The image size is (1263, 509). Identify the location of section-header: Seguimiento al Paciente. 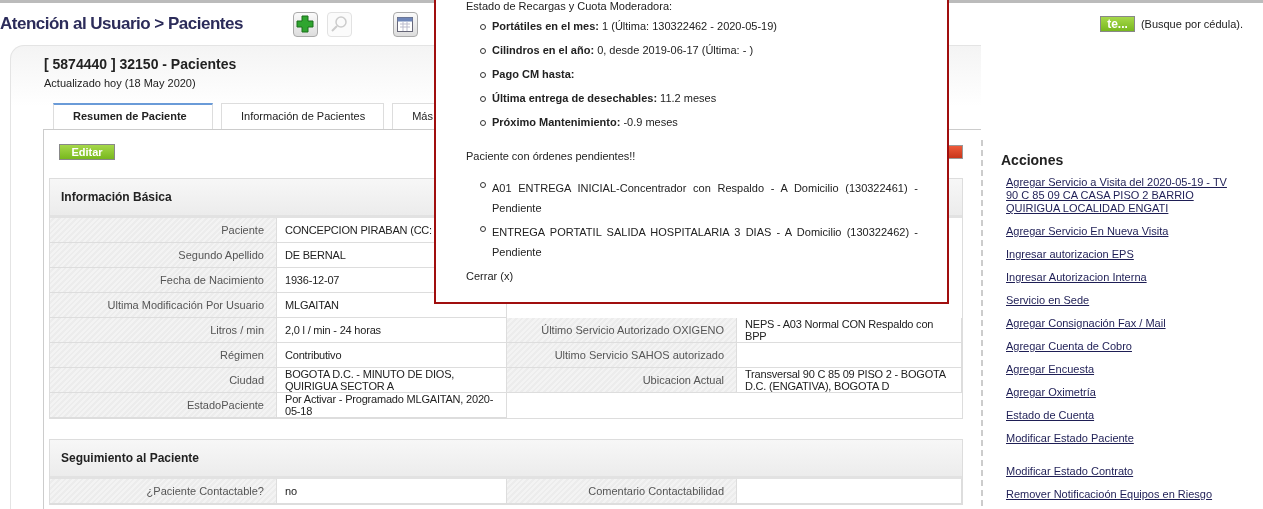
(506, 459).